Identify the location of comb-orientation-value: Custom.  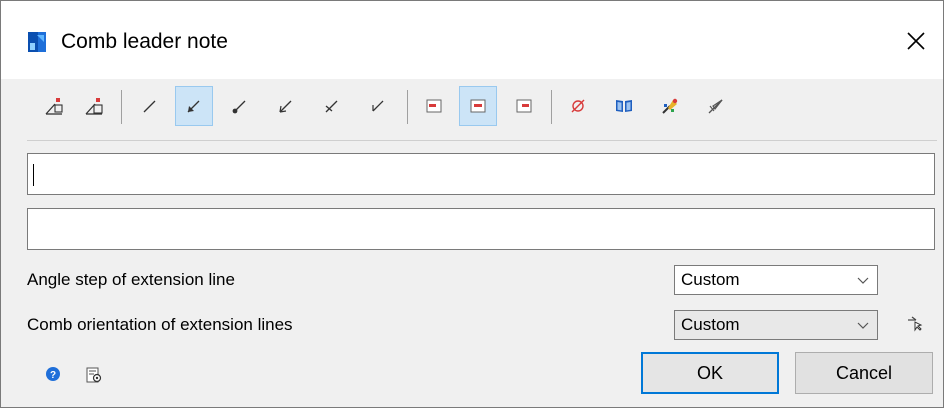
(710, 324).